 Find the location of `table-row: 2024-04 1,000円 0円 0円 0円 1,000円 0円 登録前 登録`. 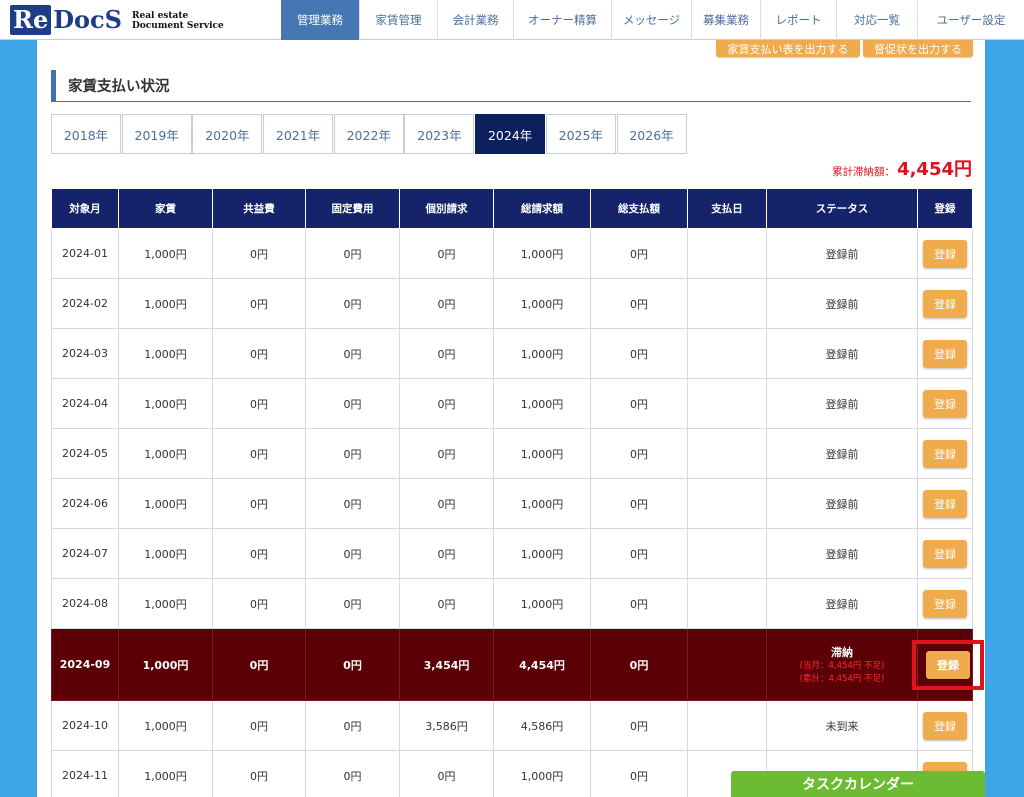

table-row: 2024-04 1,000円 0円 0円 0円 1,000円 0円 登録前 登録 is located at coordinates (512, 403).